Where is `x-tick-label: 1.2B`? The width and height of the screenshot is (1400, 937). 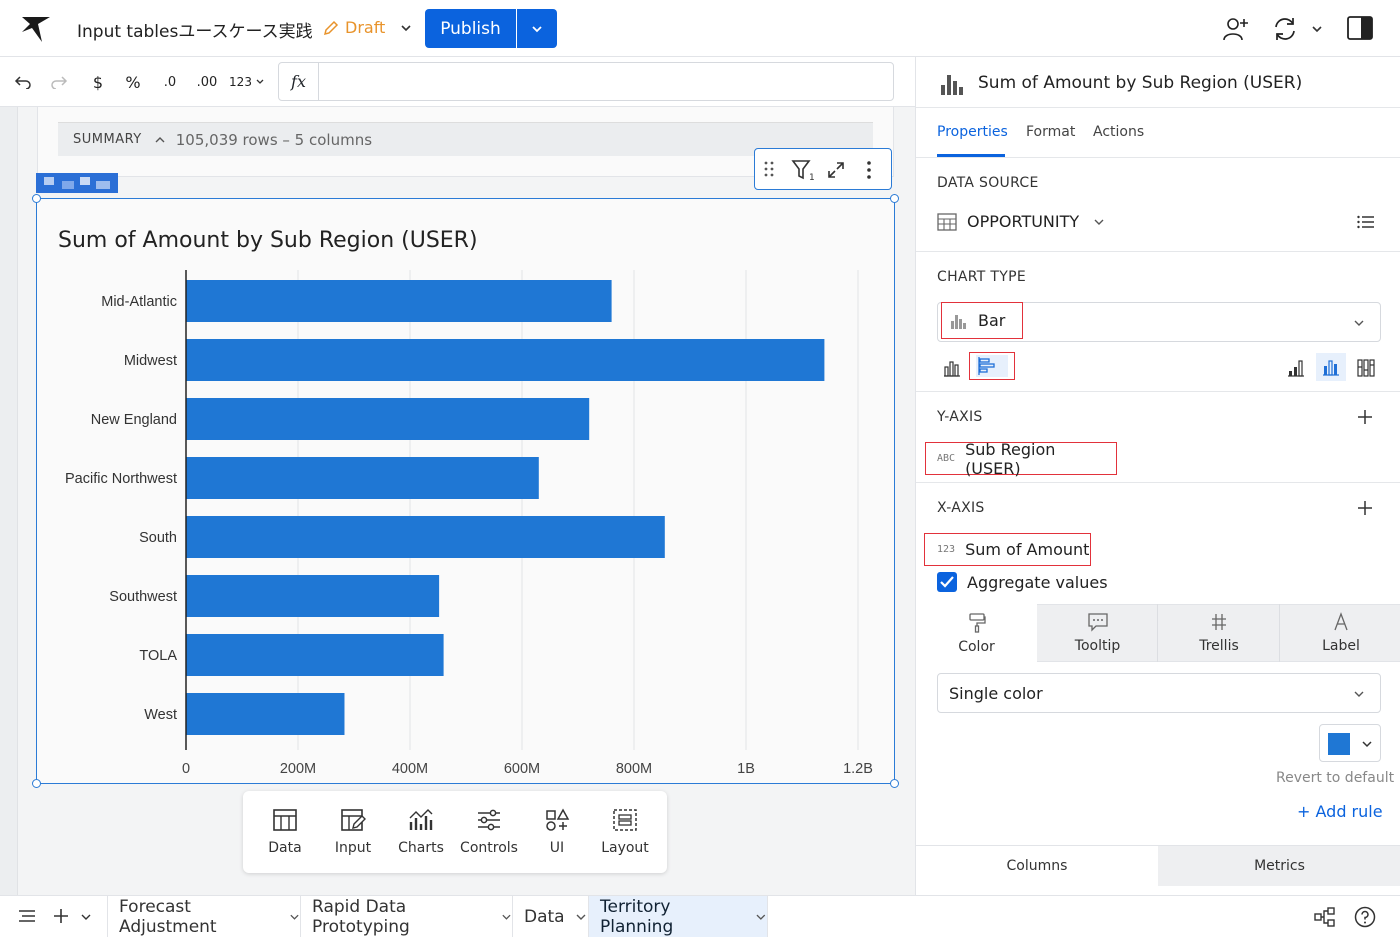 x-tick-label: 1.2B is located at coordinates (858, 769).